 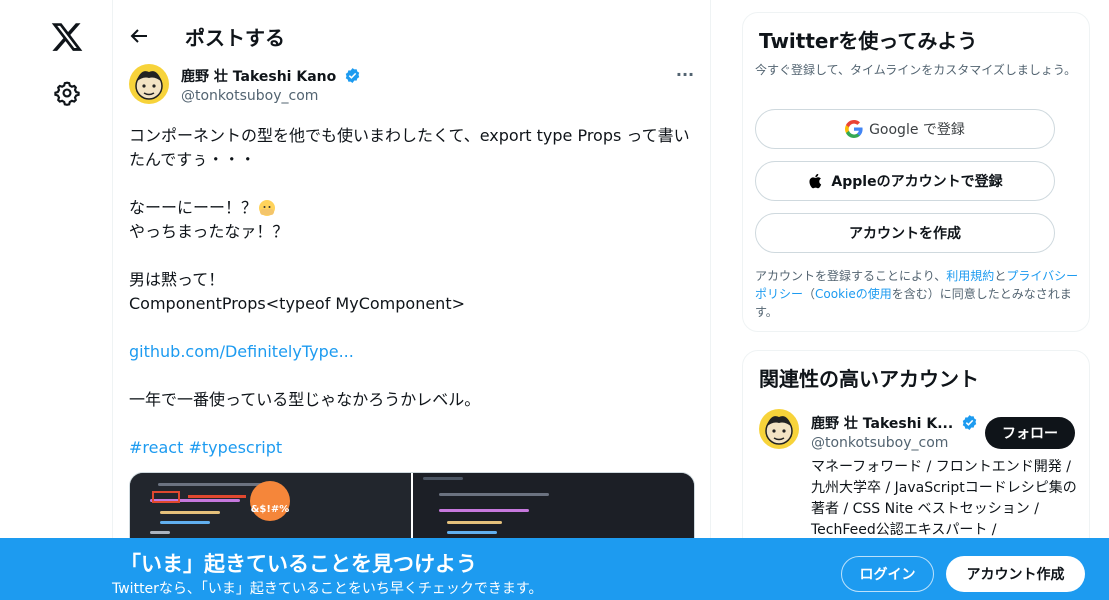 What do you see at coordinates (250, 96) in the screenshot?
I see `author-handle: @tonkotsuboy_com` at bounding box center [250, 96].